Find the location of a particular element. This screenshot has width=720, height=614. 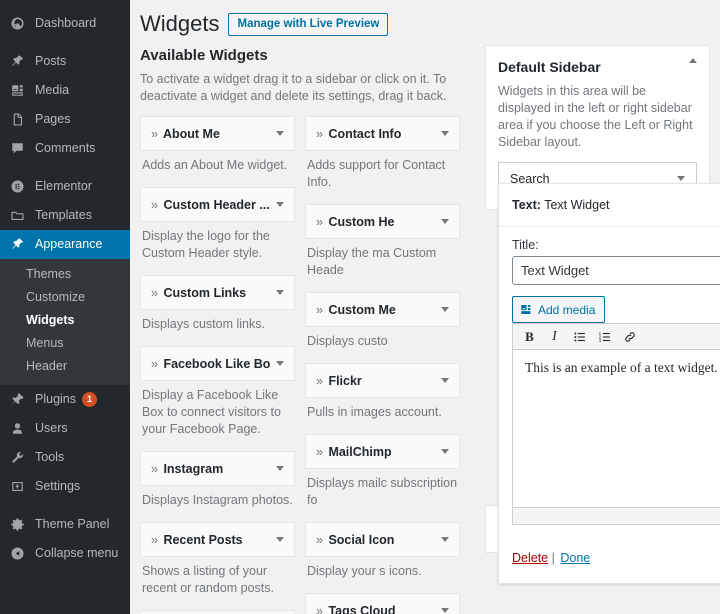

manage-live-preview-button: Manage with Live Preview is located at coordinates (308, 24).